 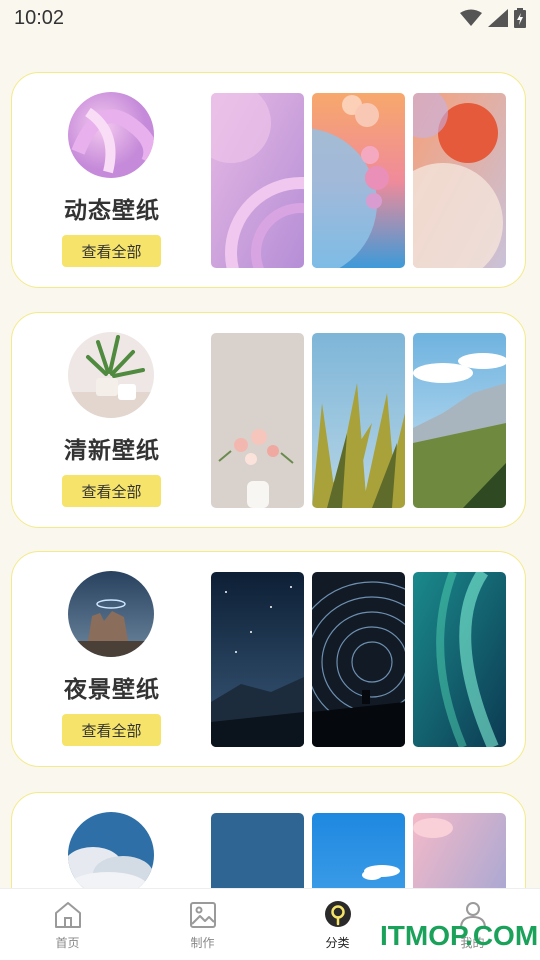 What do you see at coordinates (337, 943) in the screenshot?
I see `tab-label: 分类` at bounding box center [337, 943].